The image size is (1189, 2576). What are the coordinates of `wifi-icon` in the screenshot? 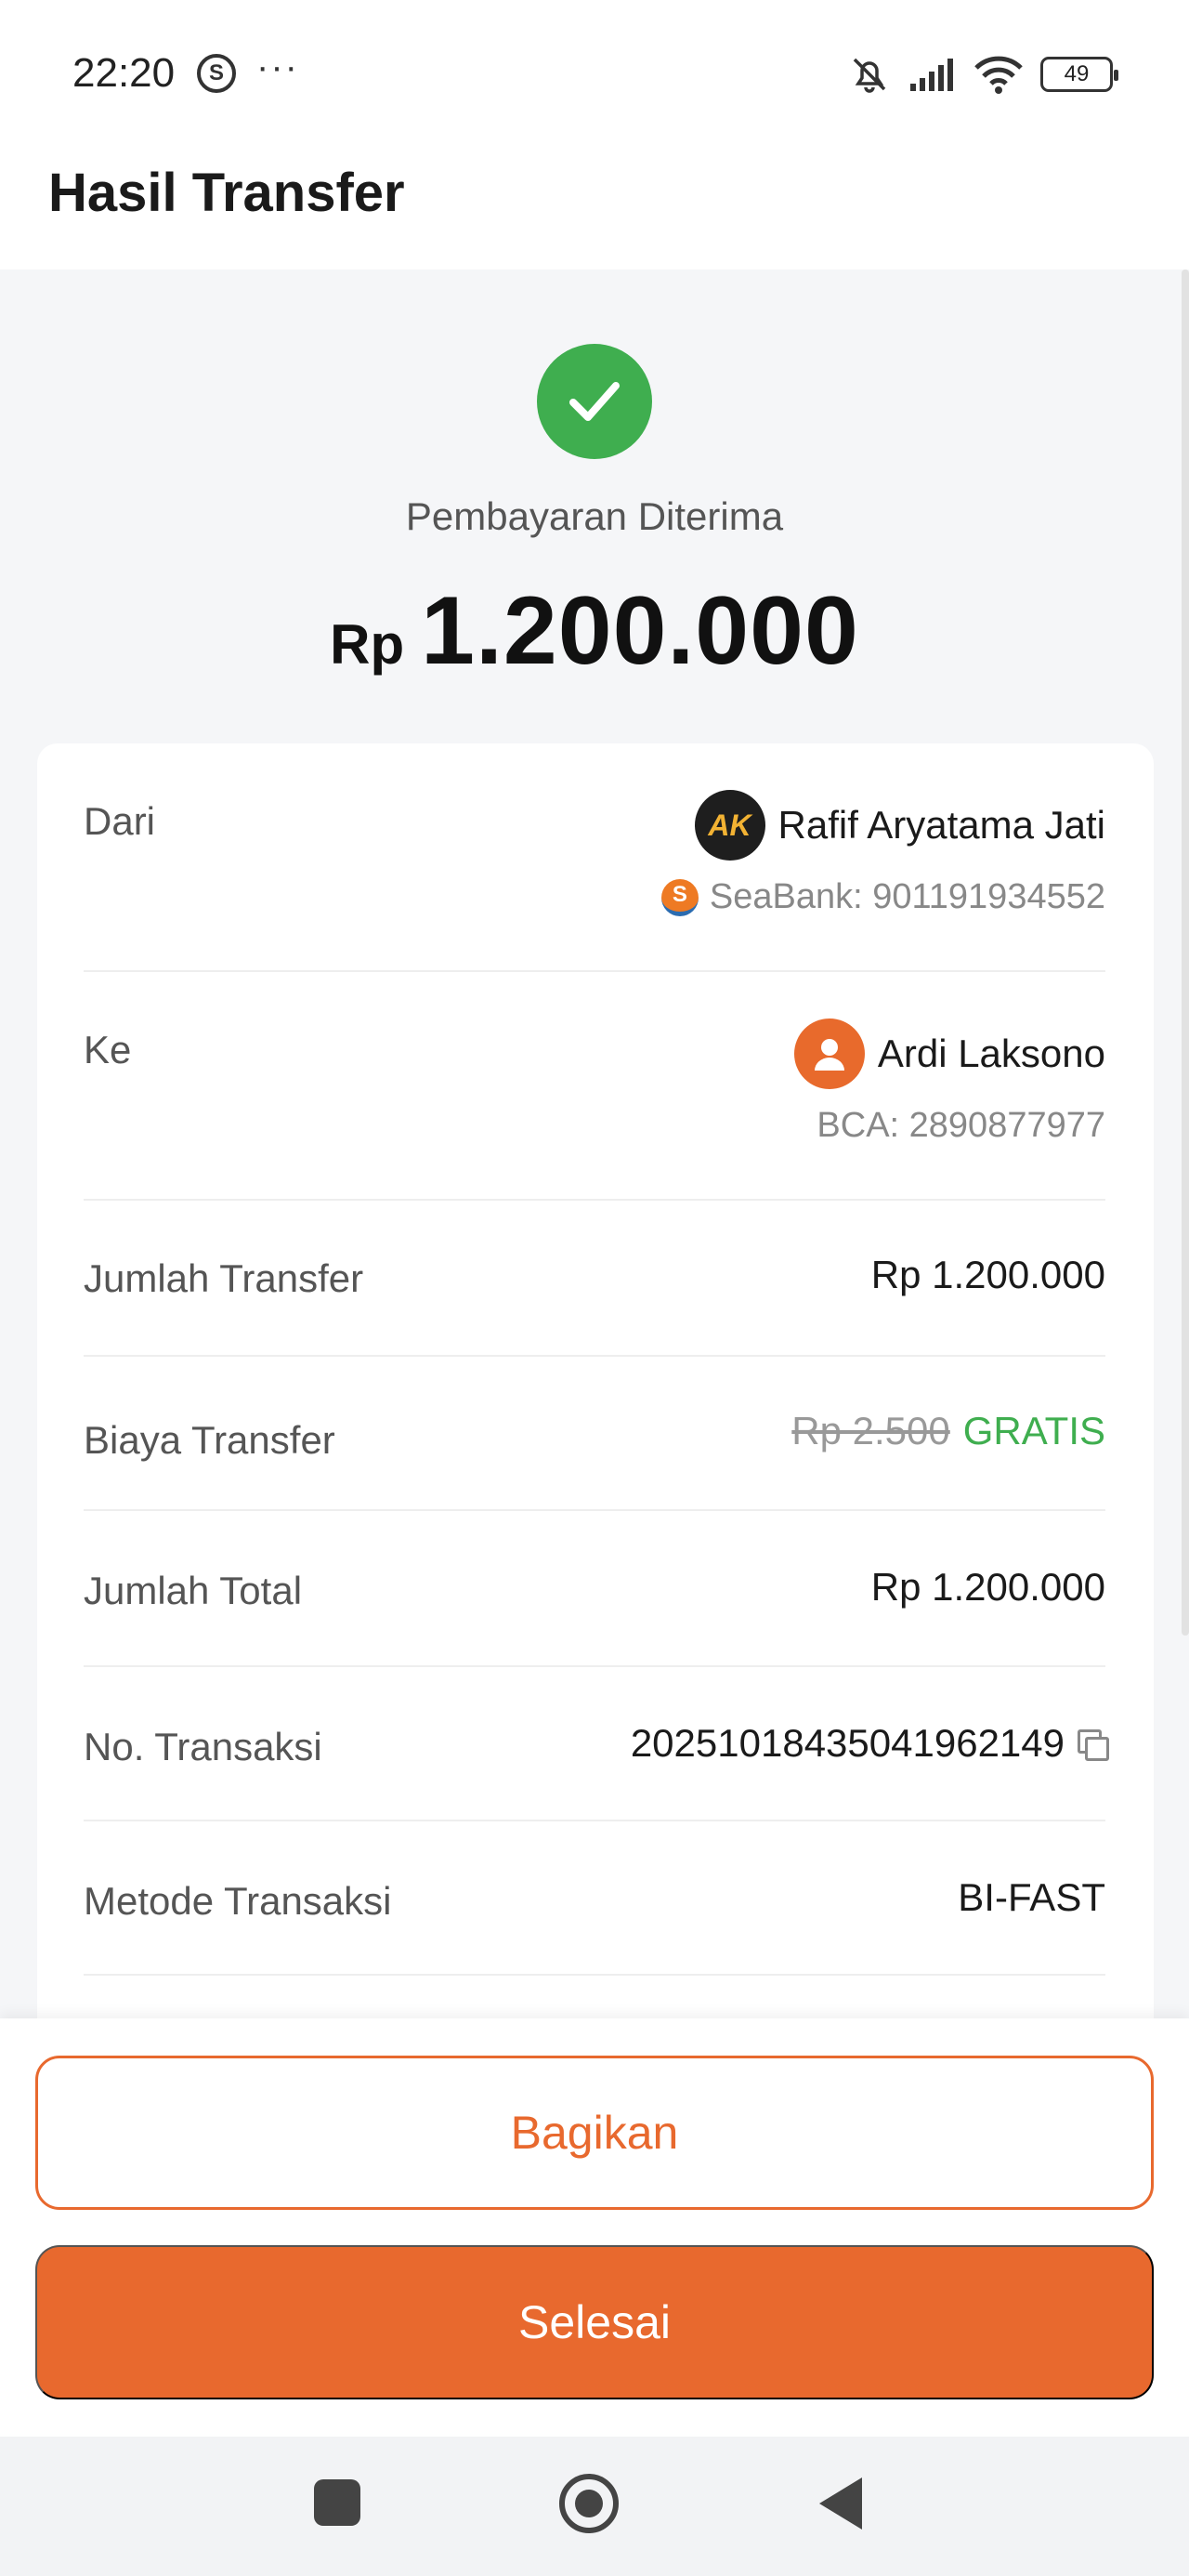 It's located at (998, 75).